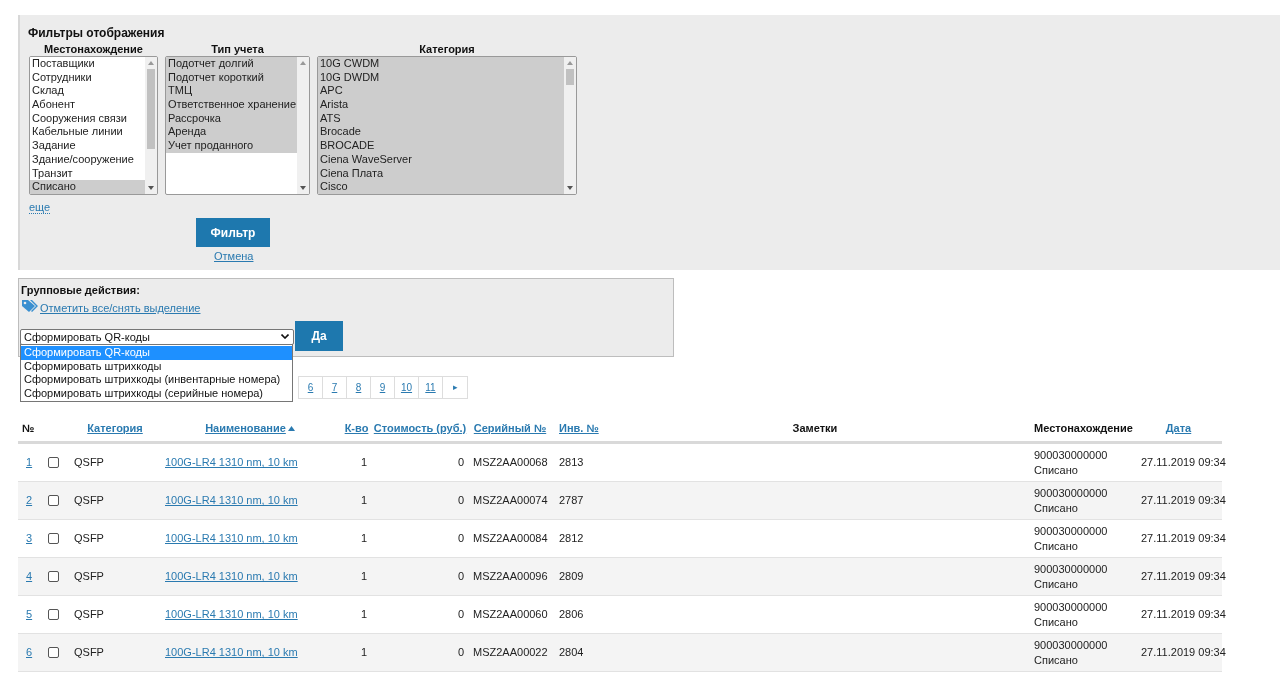 Image resolution: width=1280 pixels, height=681 pixels. I want to click on list-option: Brocade, so click(441, 132).